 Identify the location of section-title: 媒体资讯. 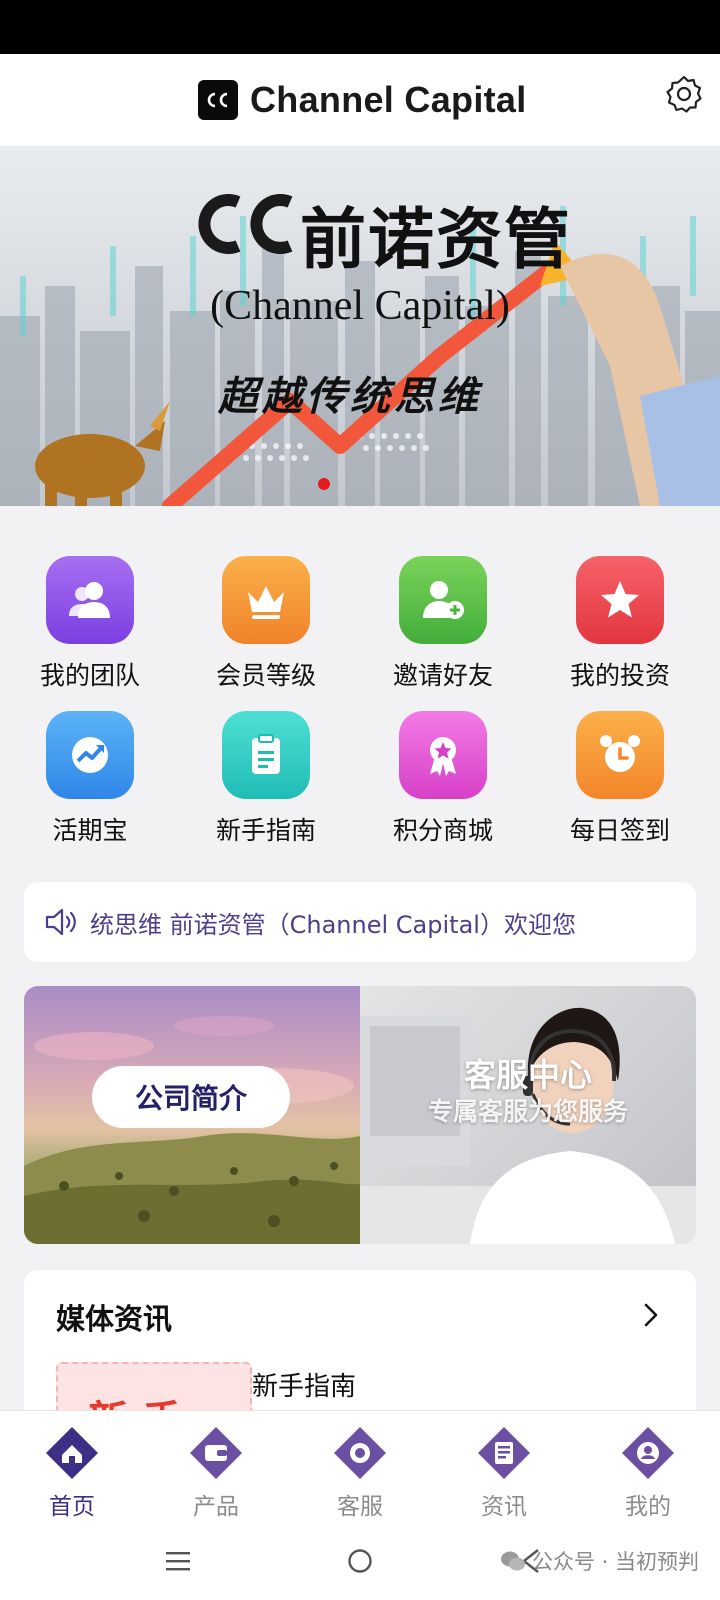
(114, 1319).